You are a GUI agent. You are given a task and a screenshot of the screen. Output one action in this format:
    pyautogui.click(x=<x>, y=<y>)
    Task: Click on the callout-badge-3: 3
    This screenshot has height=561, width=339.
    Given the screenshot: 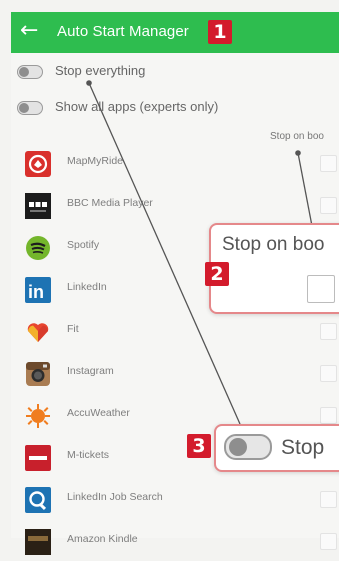 What is the action you would take?
    pyautogui.click(x=199, y=446)
    